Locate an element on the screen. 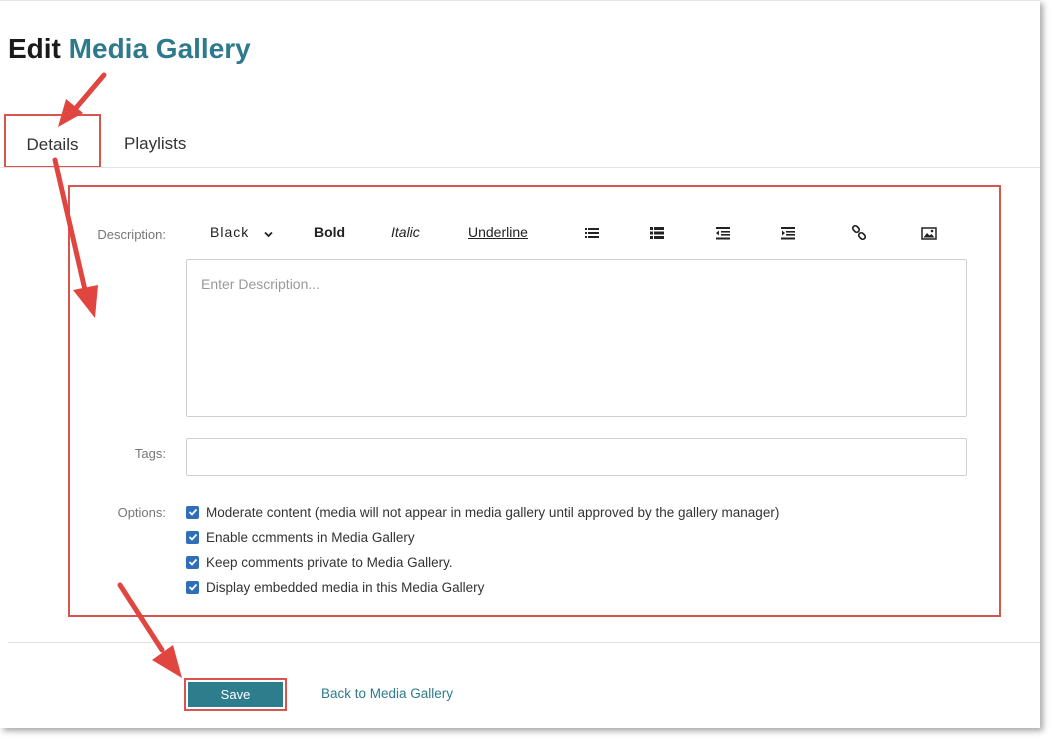 The height and width of the screenshot is (740, 1053). save-button: Save is located at coordinates (235, 694).